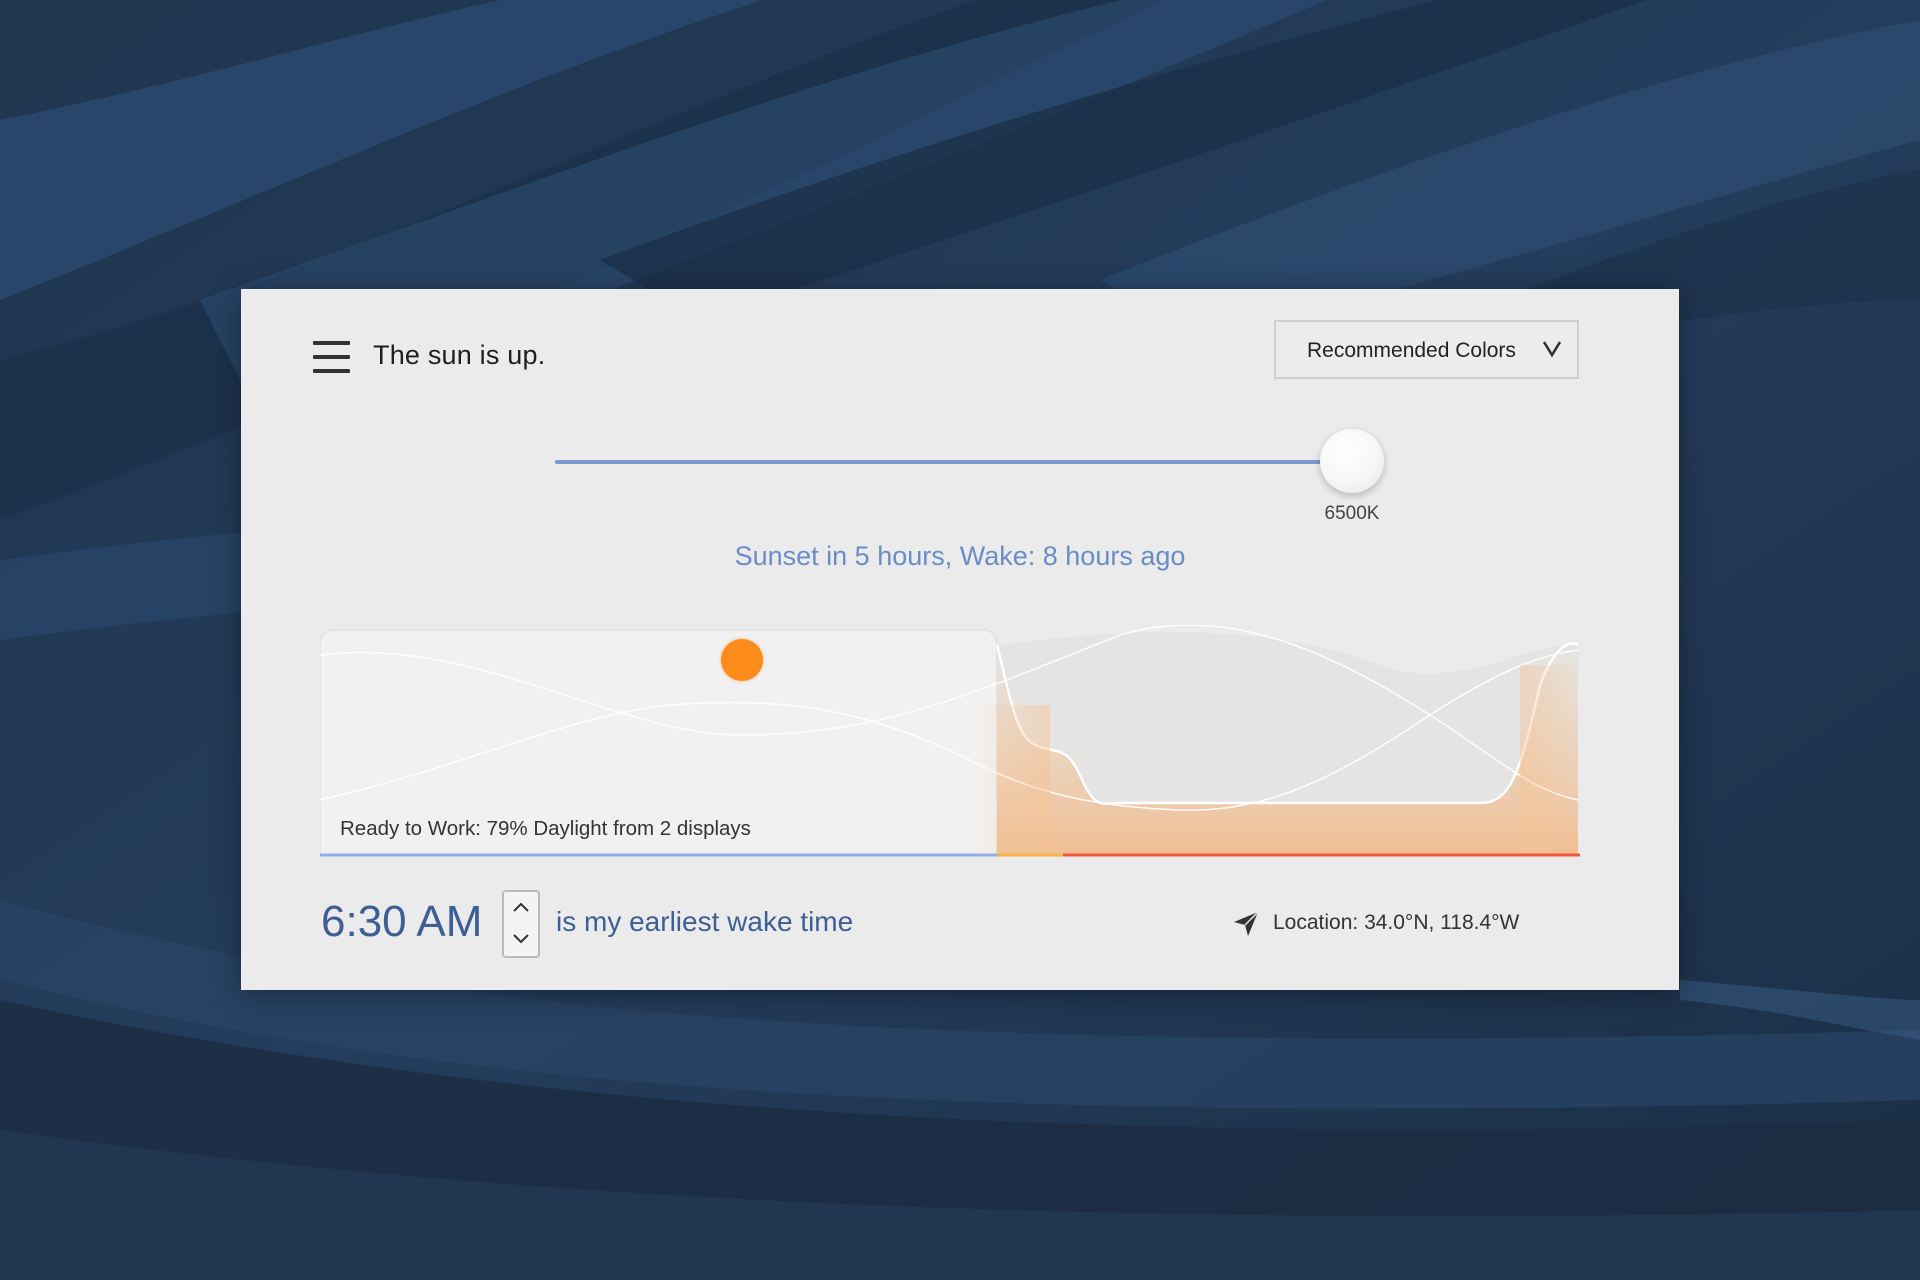  I want to click on hamburger-menu-icon, so click(332, 358).